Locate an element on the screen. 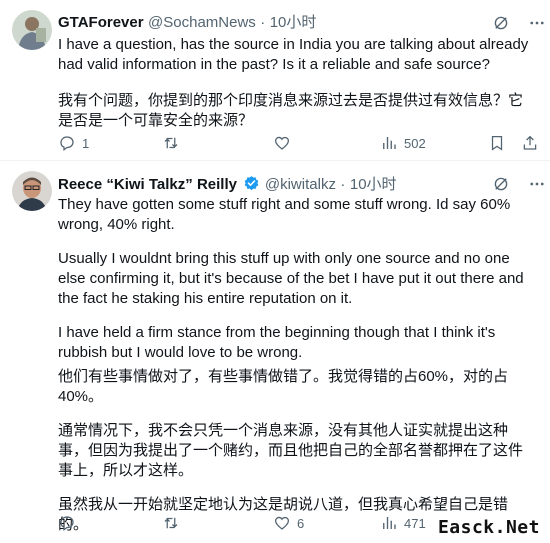  bookmark-icon is located at coordinates (497, 143).